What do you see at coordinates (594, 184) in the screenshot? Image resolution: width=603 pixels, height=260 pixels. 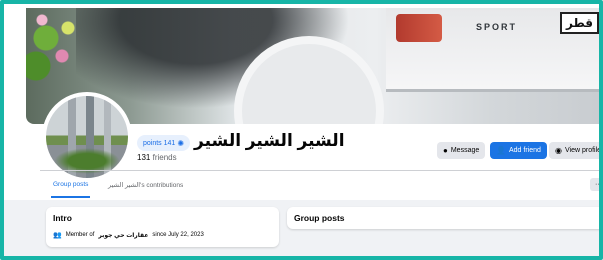 I see `more-options-button: ···` at bounding box center [594, 184].